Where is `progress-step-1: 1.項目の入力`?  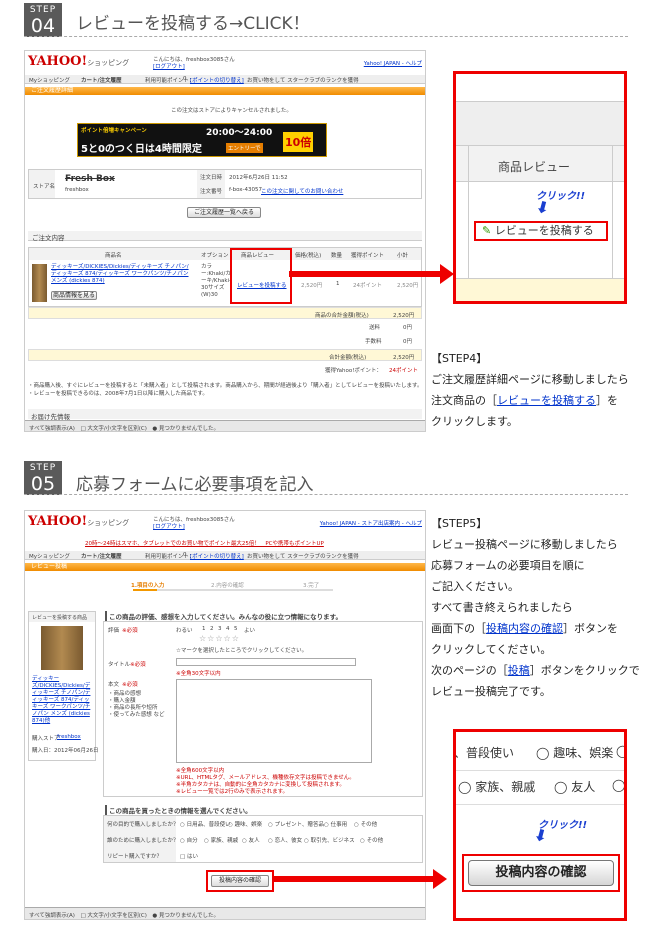 progress-step-1: 1.項目の入力 is located at coordinates (148, 586).